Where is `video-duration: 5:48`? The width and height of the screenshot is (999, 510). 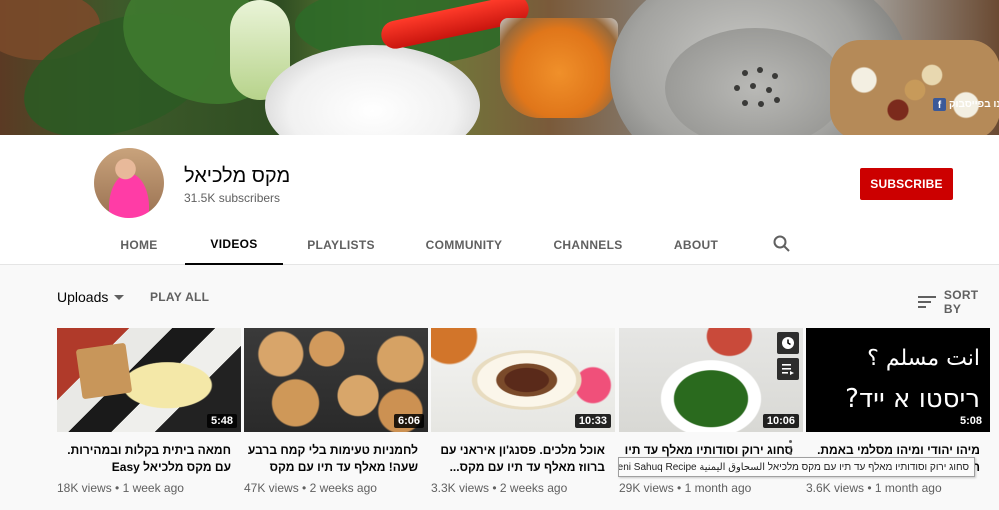 video-duration: 5:48 is located at coordinates (221, 421).